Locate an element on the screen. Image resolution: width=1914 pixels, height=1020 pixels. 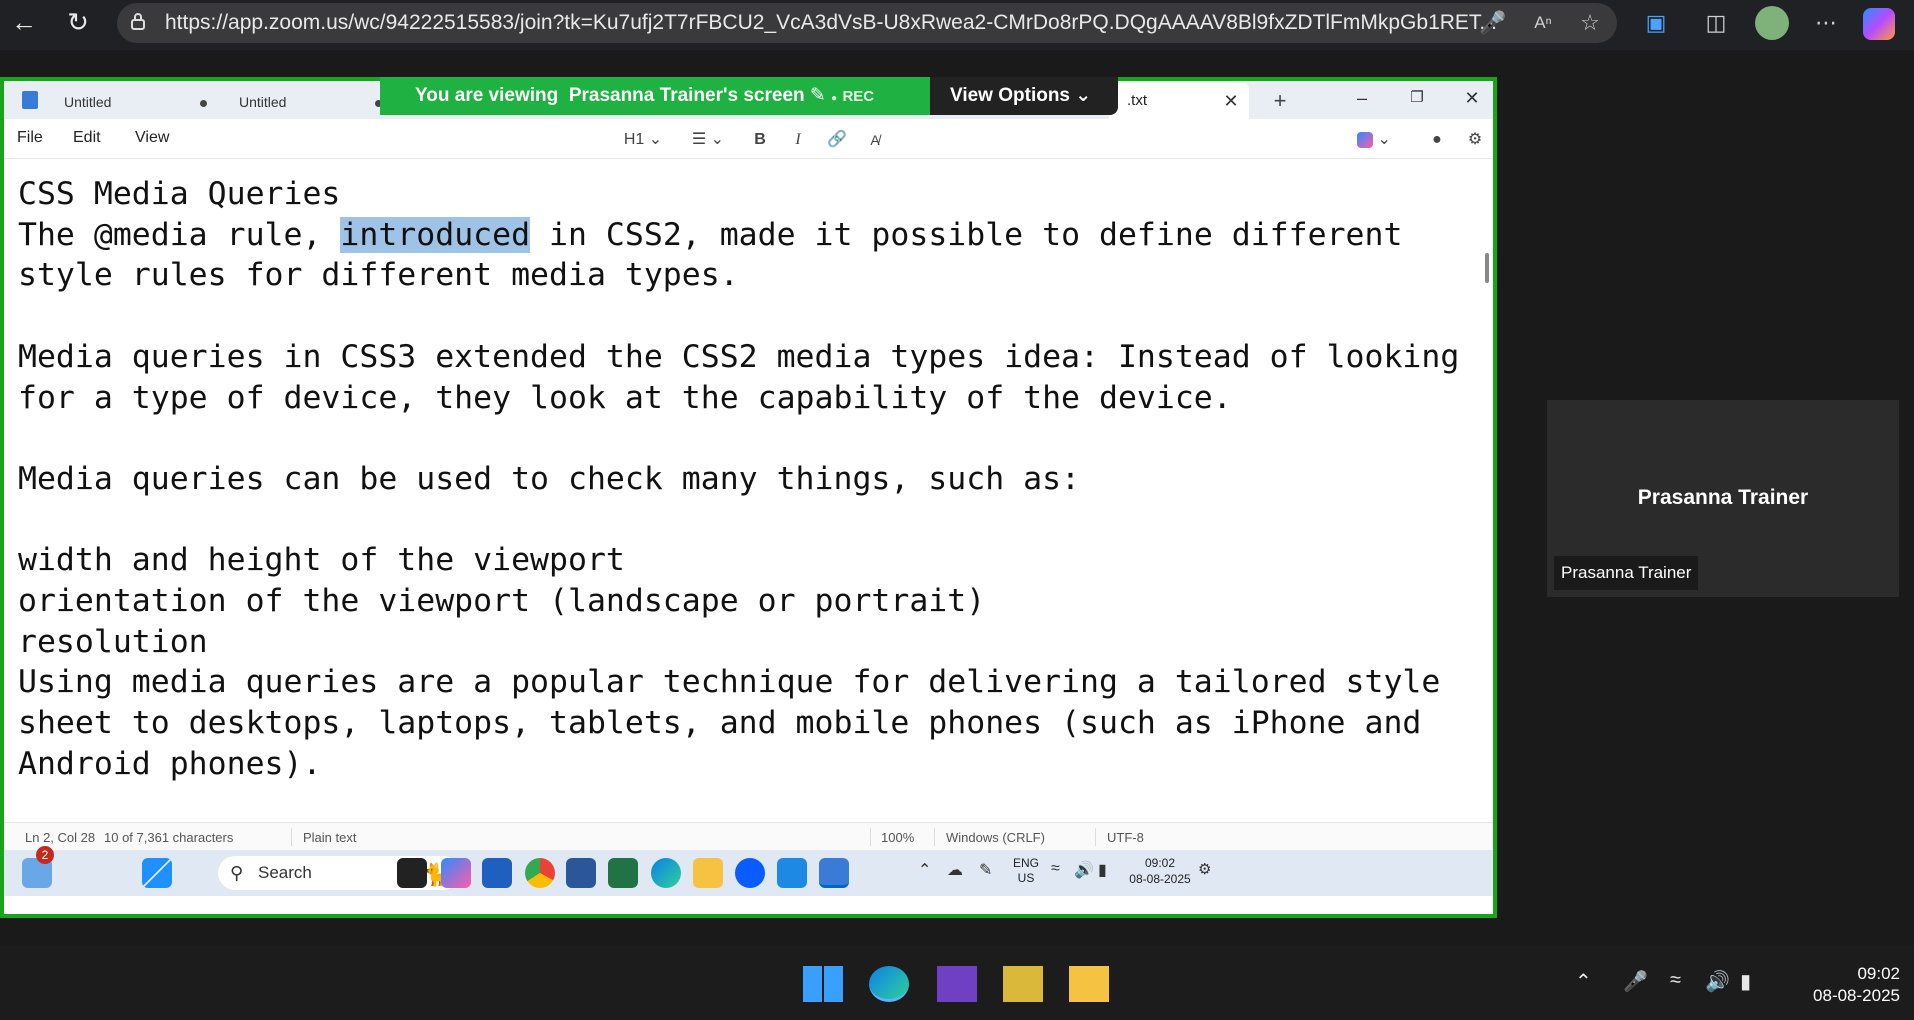
chevron-down-icon: ⌄ is located at coordinates (1083, 95).